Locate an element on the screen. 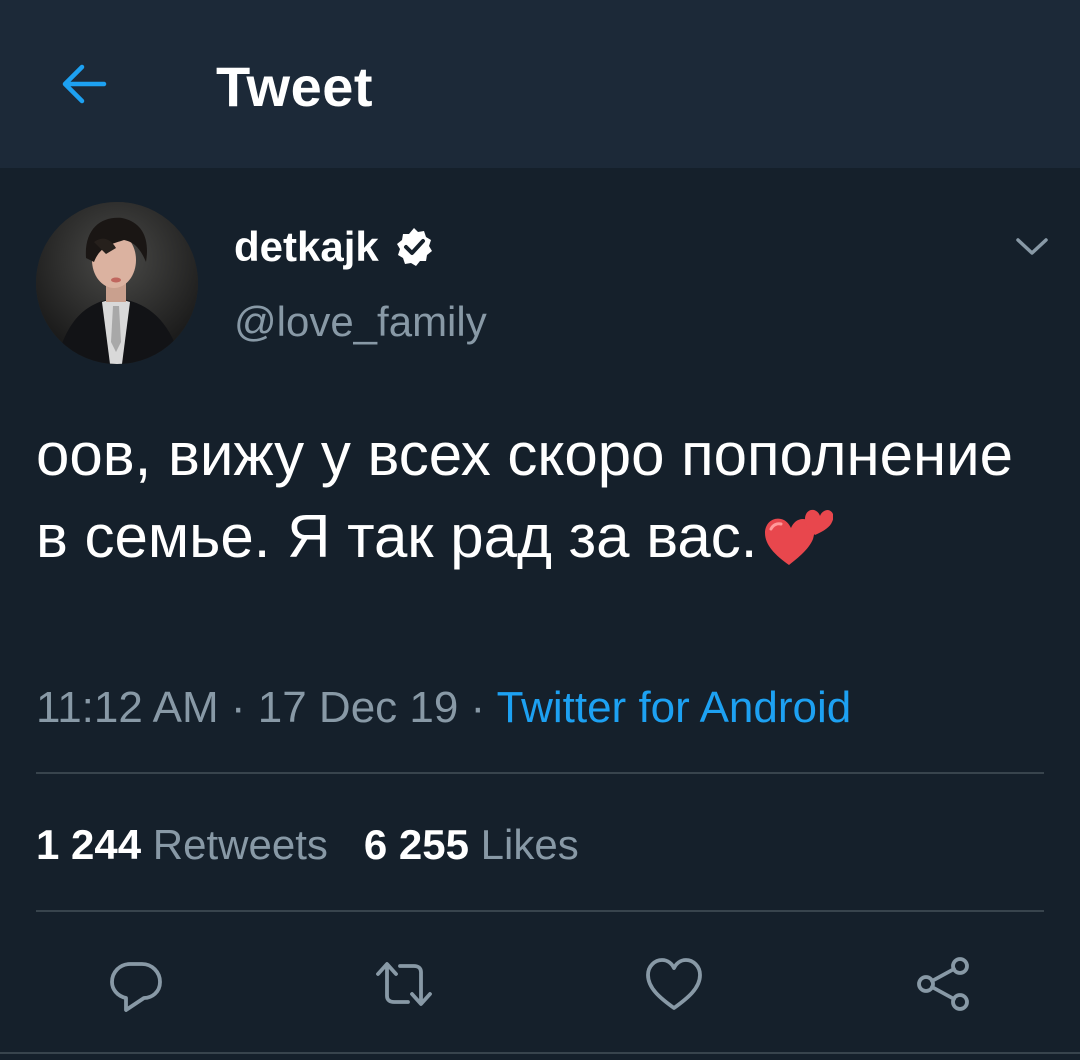 The width and height of the screenshot is (1080, 1060). avatar is located at coordinates (117, 283).